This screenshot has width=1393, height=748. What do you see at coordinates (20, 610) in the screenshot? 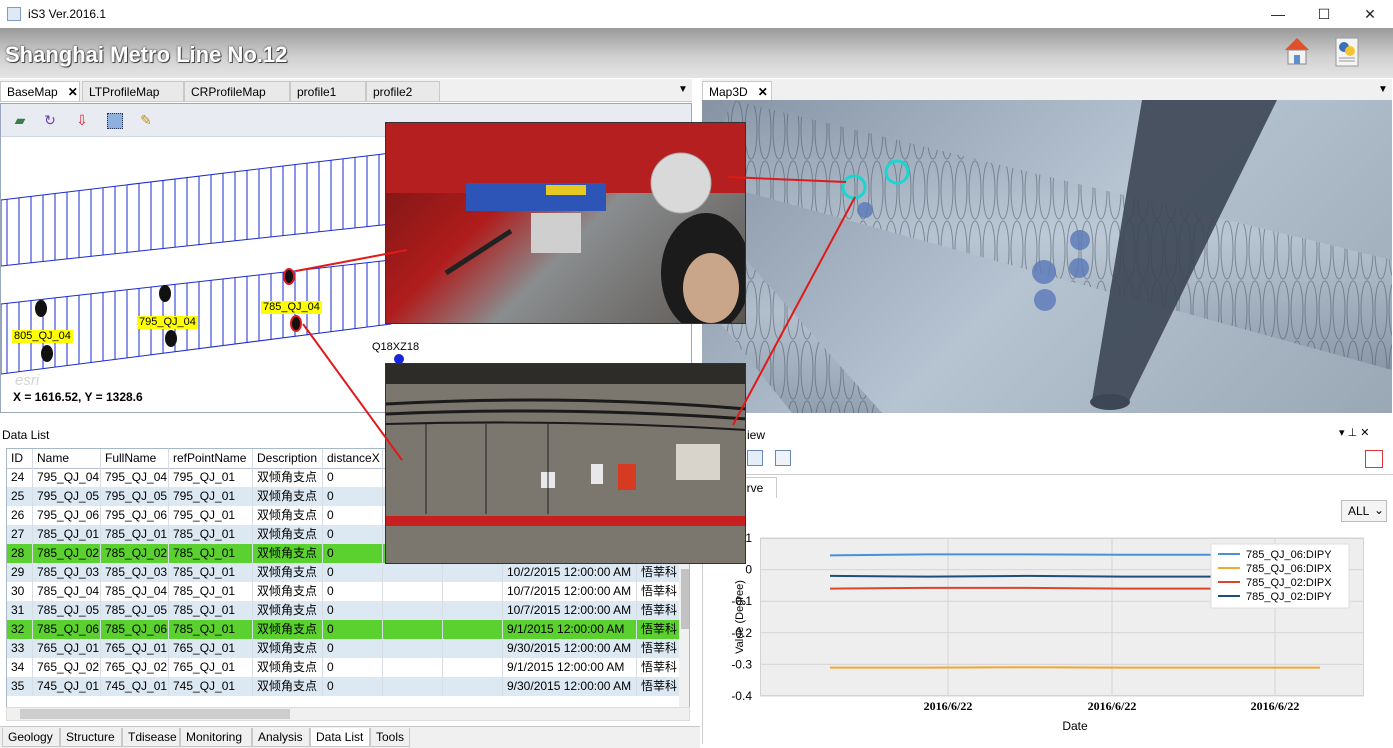
I see `table-cell: 31` at bounding box center [20, 610].